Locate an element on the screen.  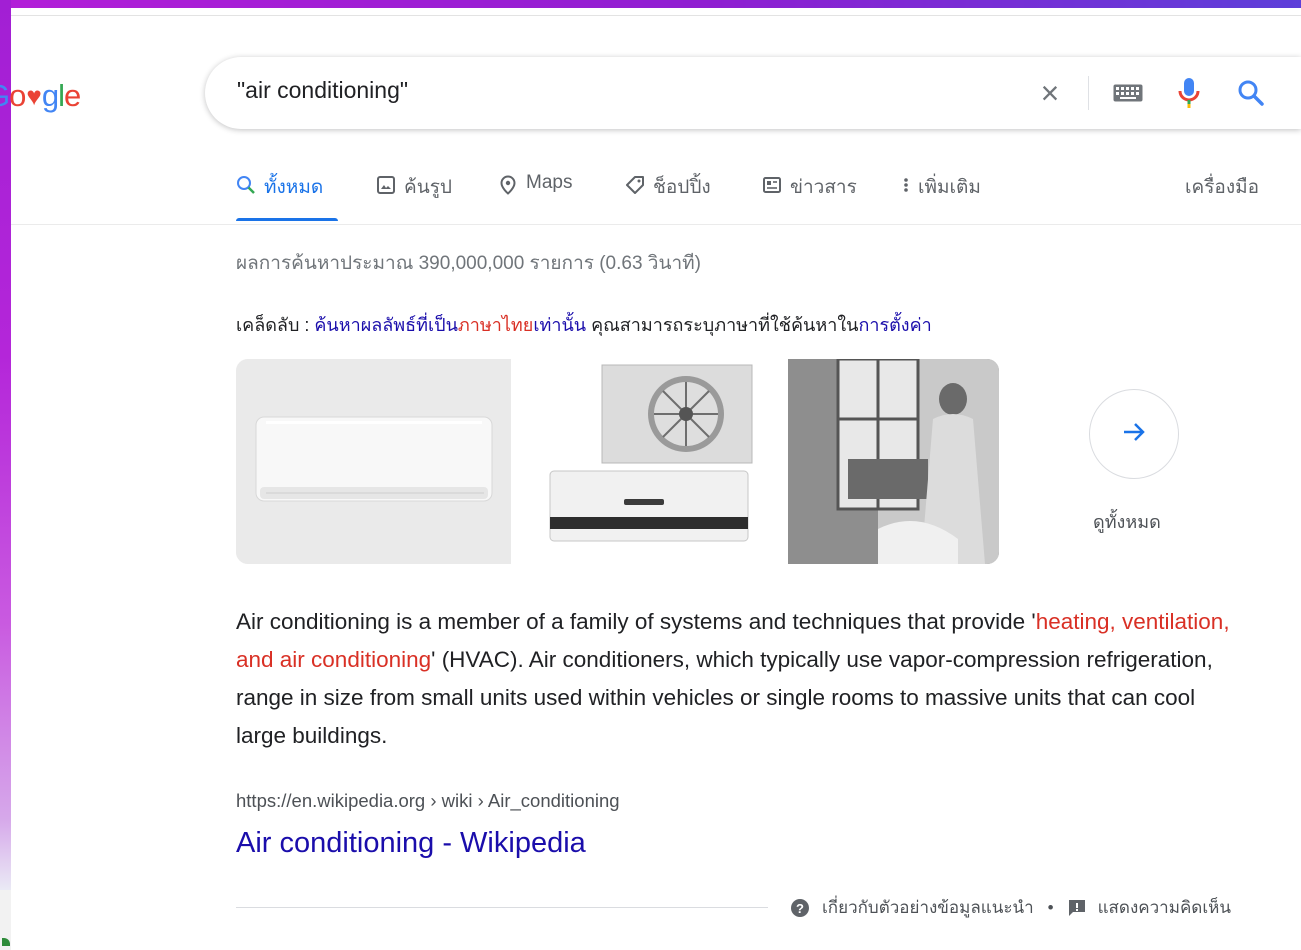
tab-label: ค้นรูป is located at coordinates (428, 187).